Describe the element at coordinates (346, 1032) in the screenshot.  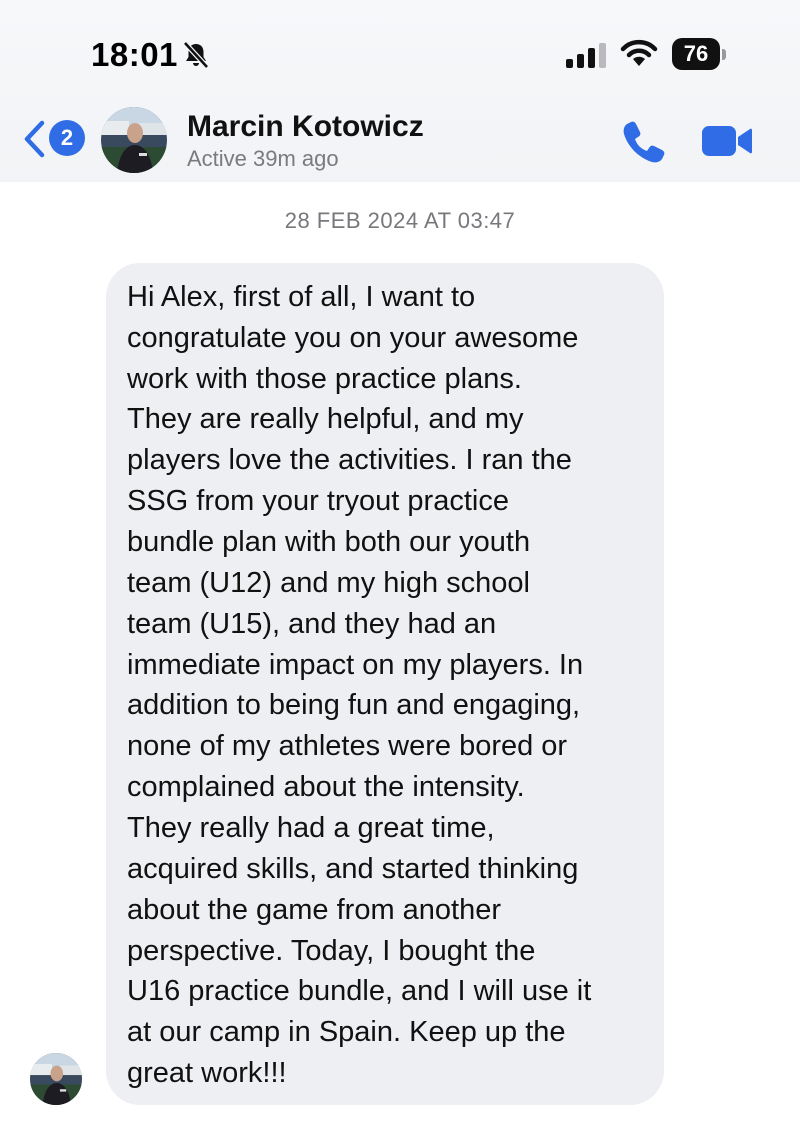
I see `message-line: at our camp in Spain. Keep up the` at that location.